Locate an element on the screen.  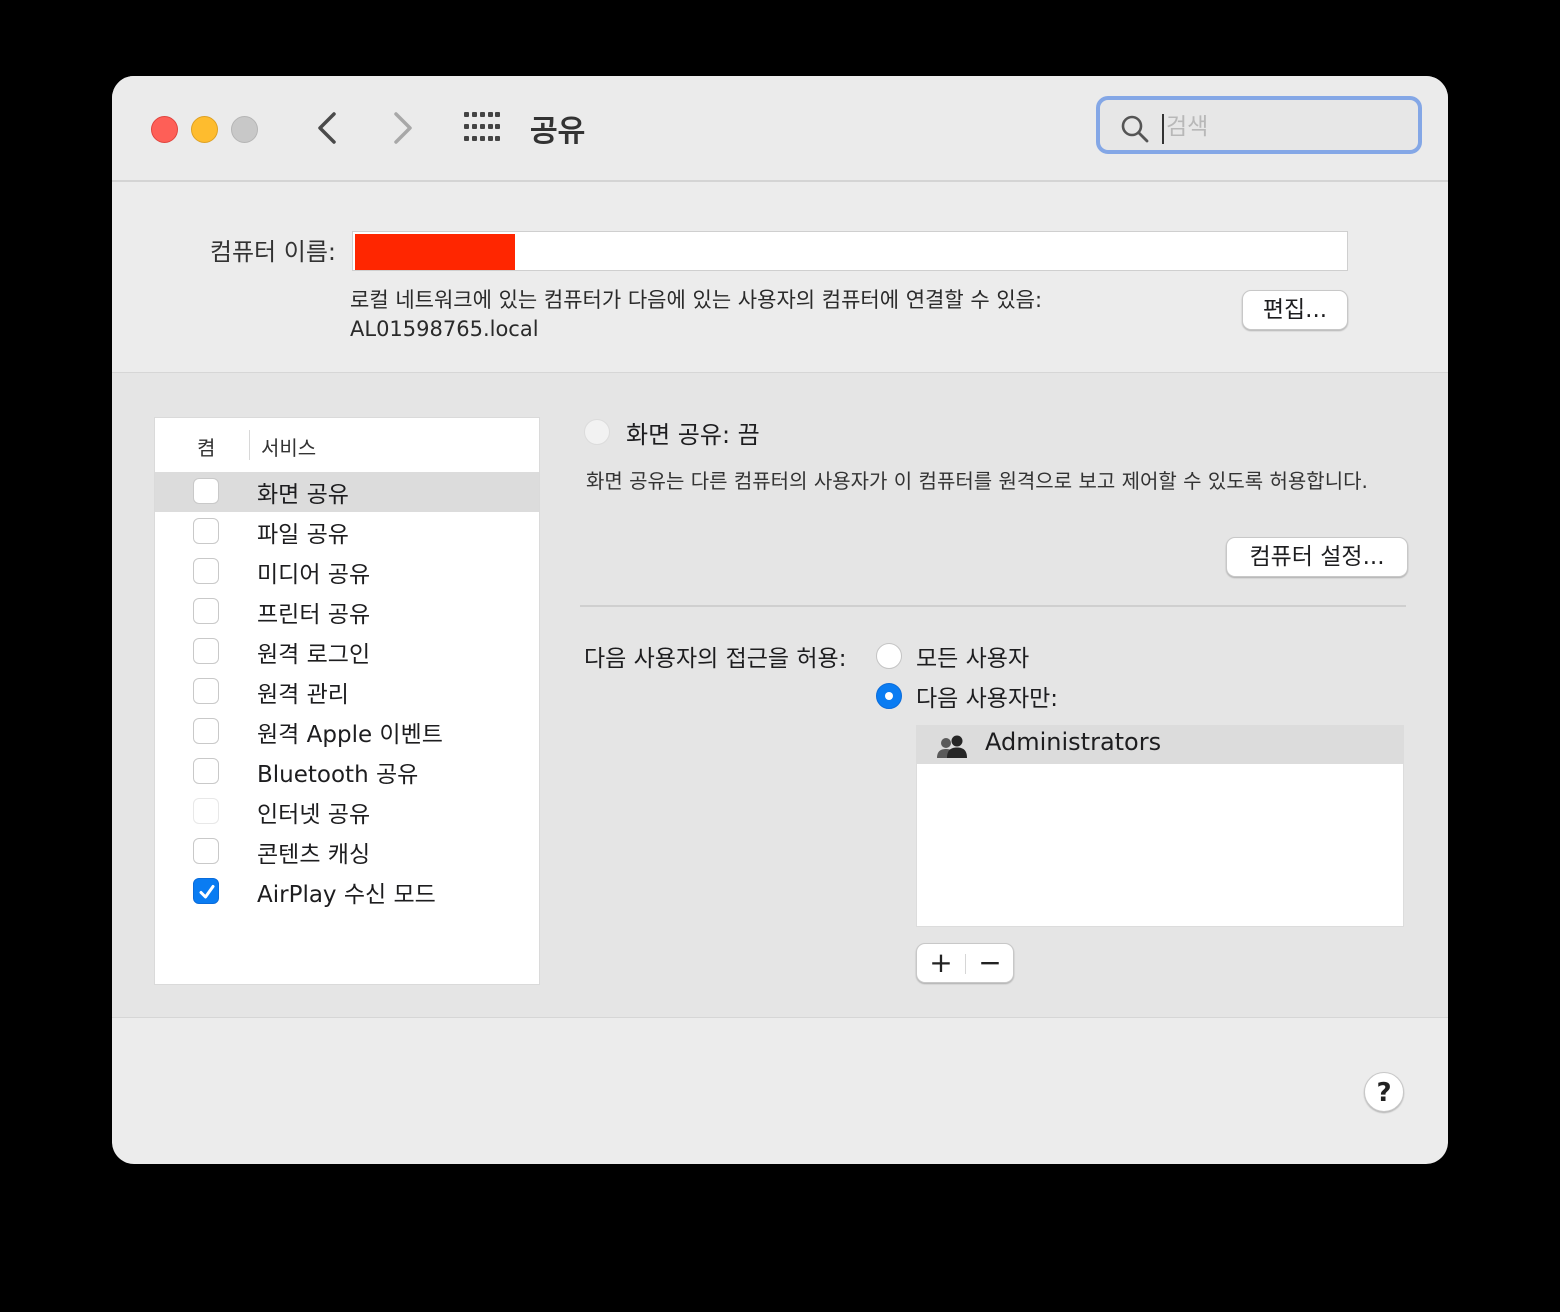
window-title: 공유 is located at coordinates (558, 131).